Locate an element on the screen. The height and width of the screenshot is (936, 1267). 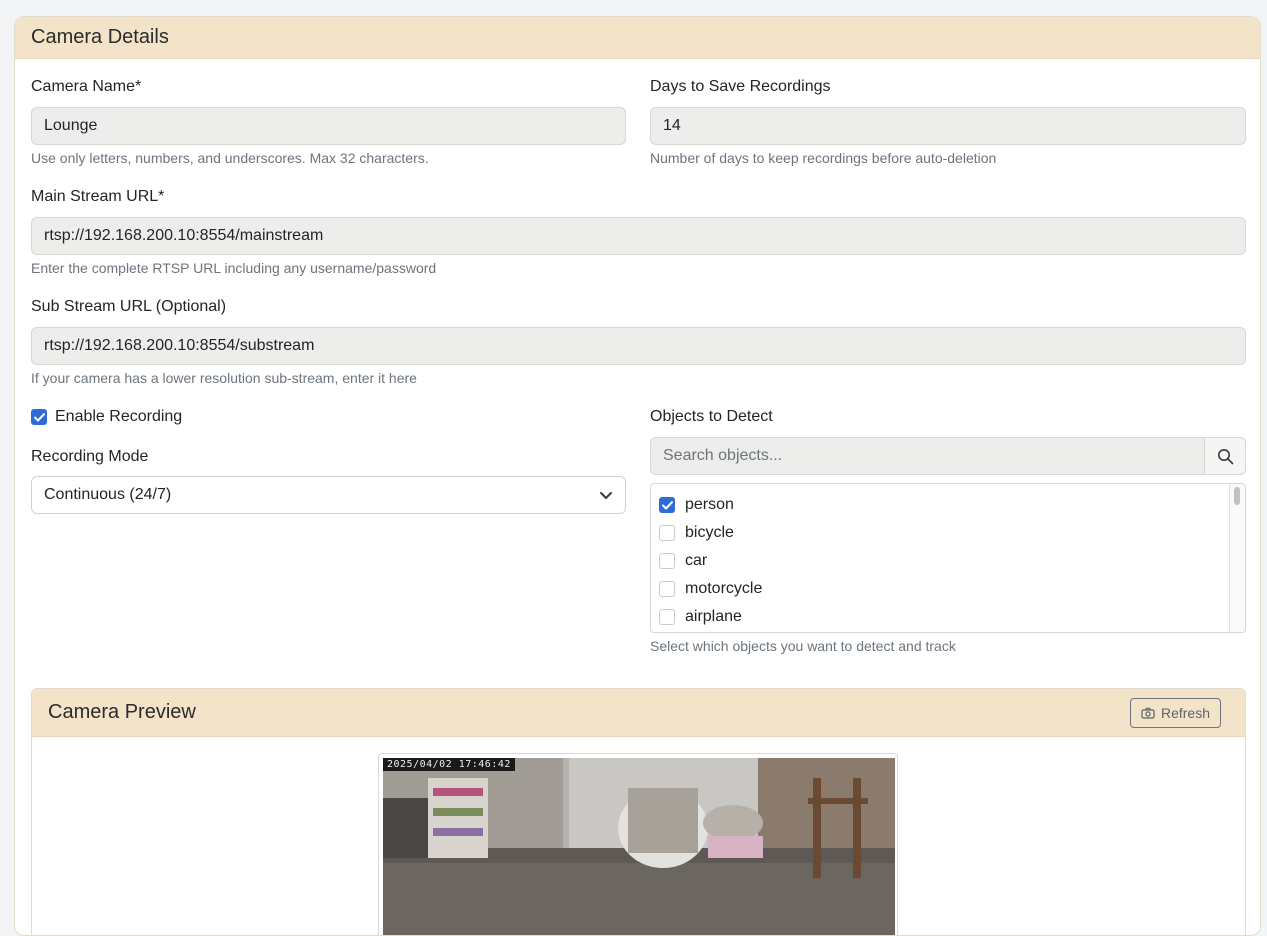
snapshot-timestamp: 2025/04/02 17:46:42 is located at coordinates (449, 764).